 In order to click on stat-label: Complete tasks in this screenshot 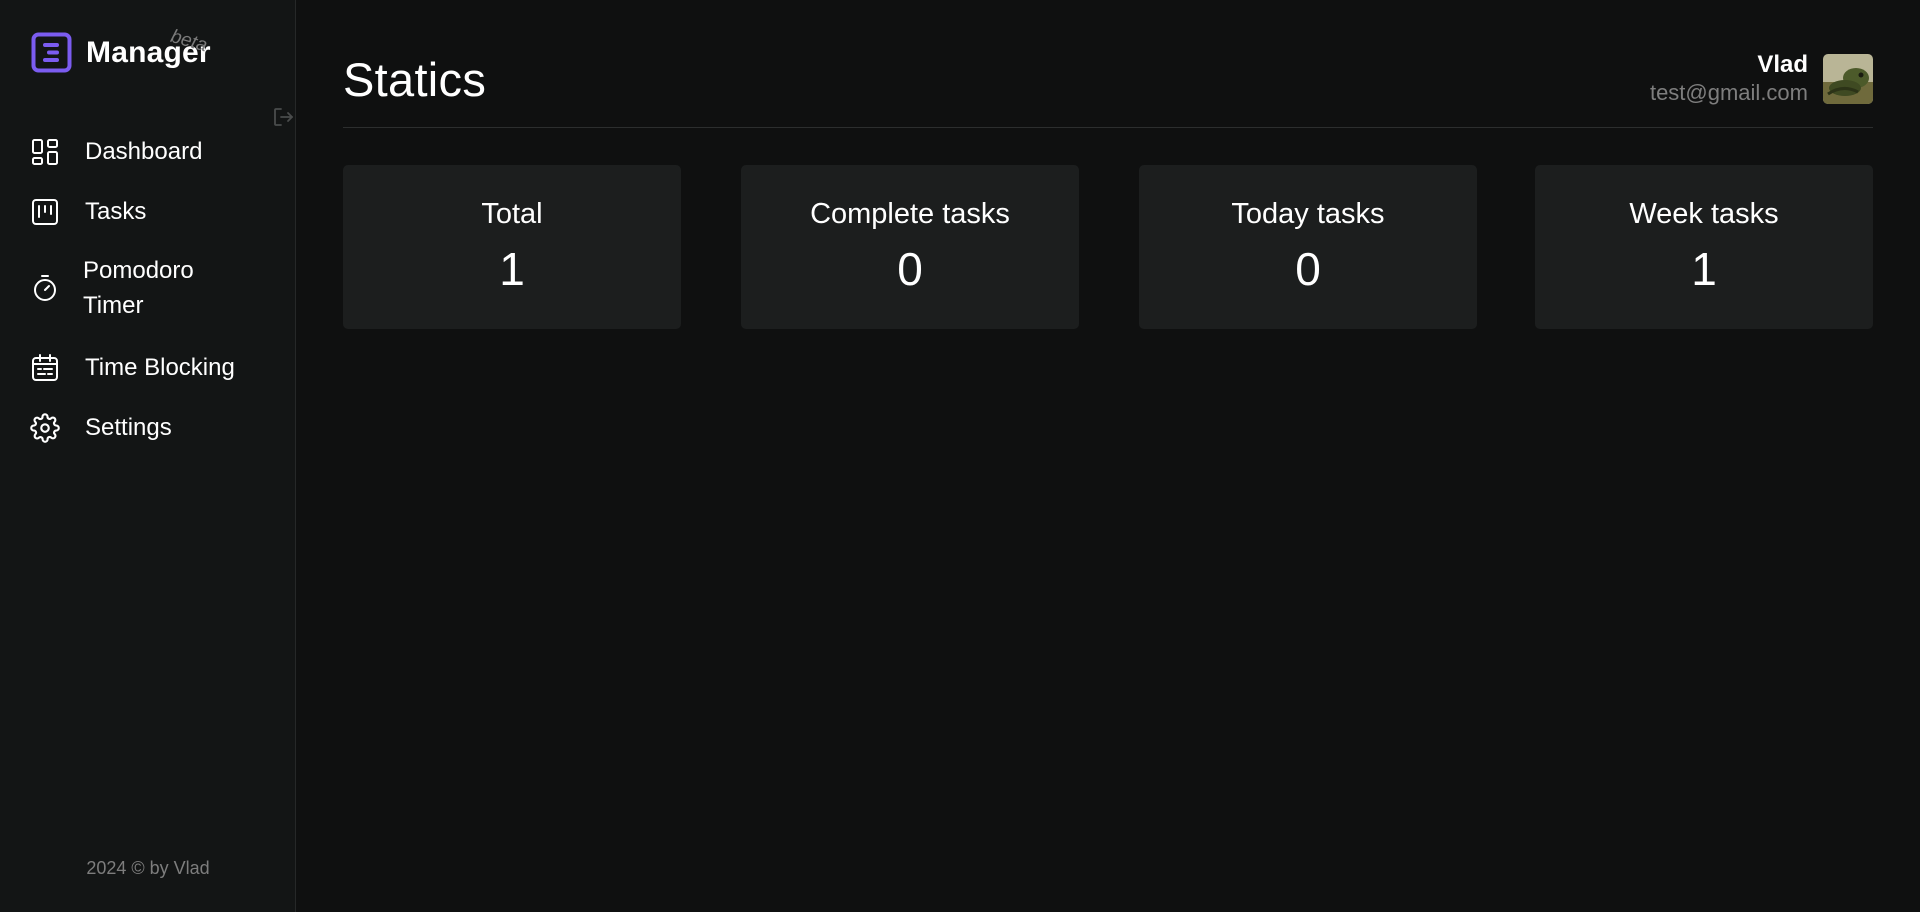, I will do `click(910, 214)`.